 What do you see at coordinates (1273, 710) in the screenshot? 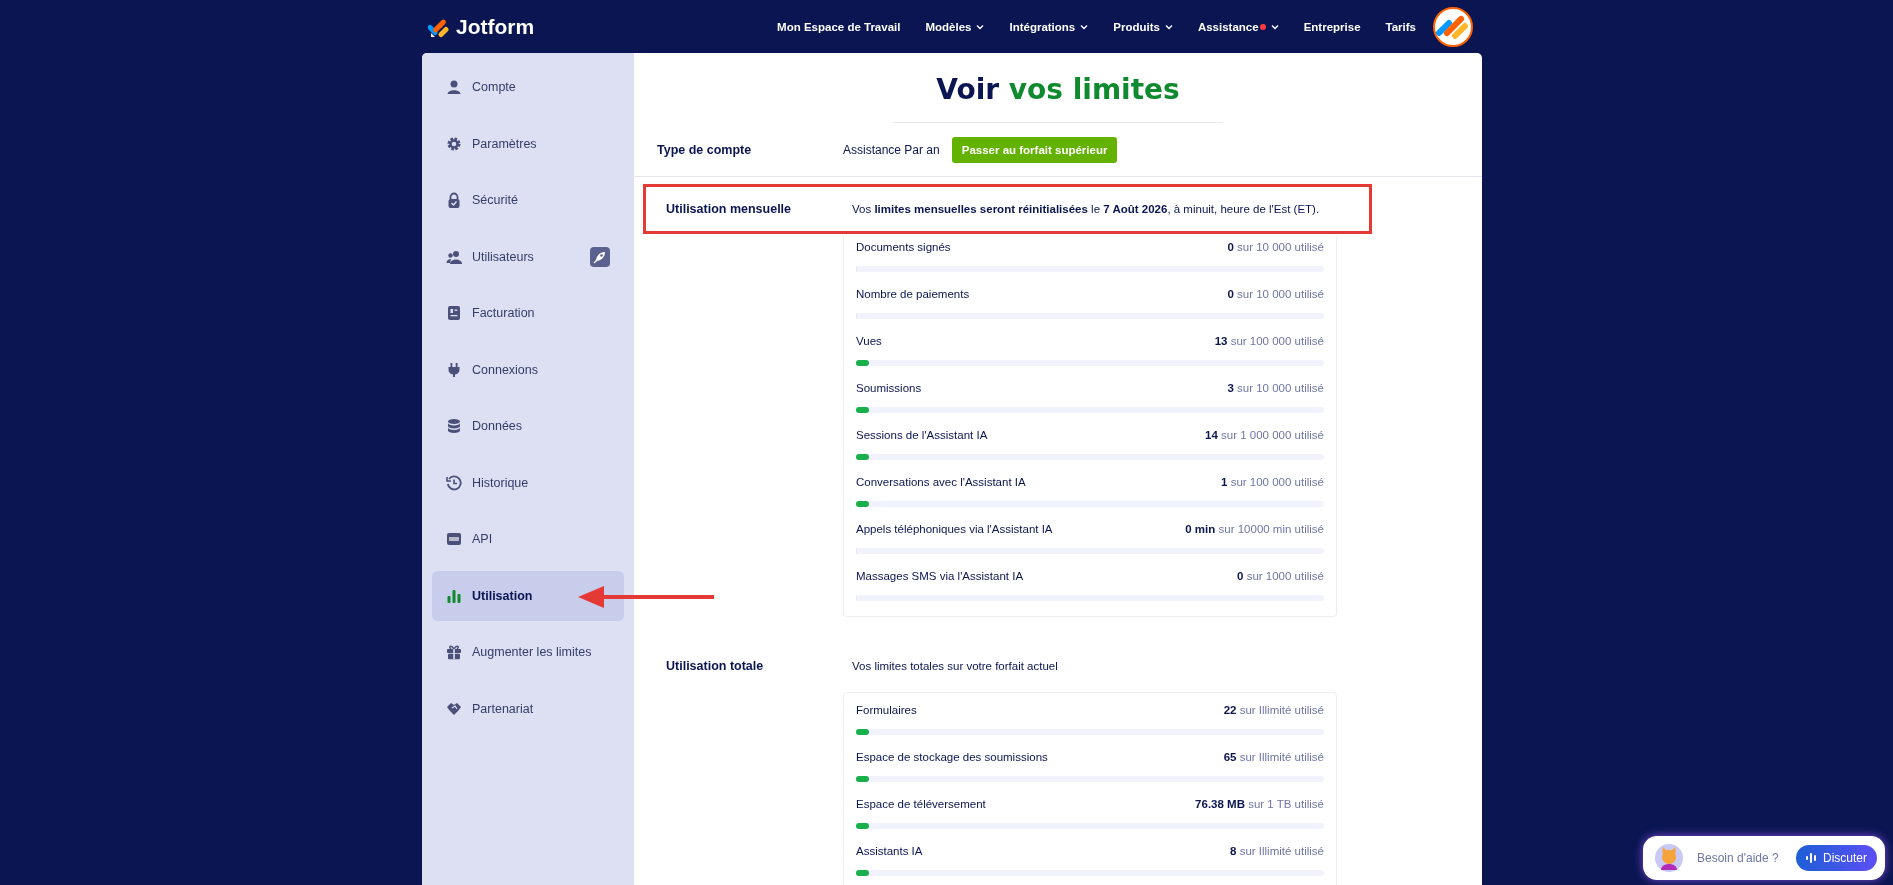
I see `usage-value: 22 sur Illimité utilisé` at bounding box center [1273, 710].